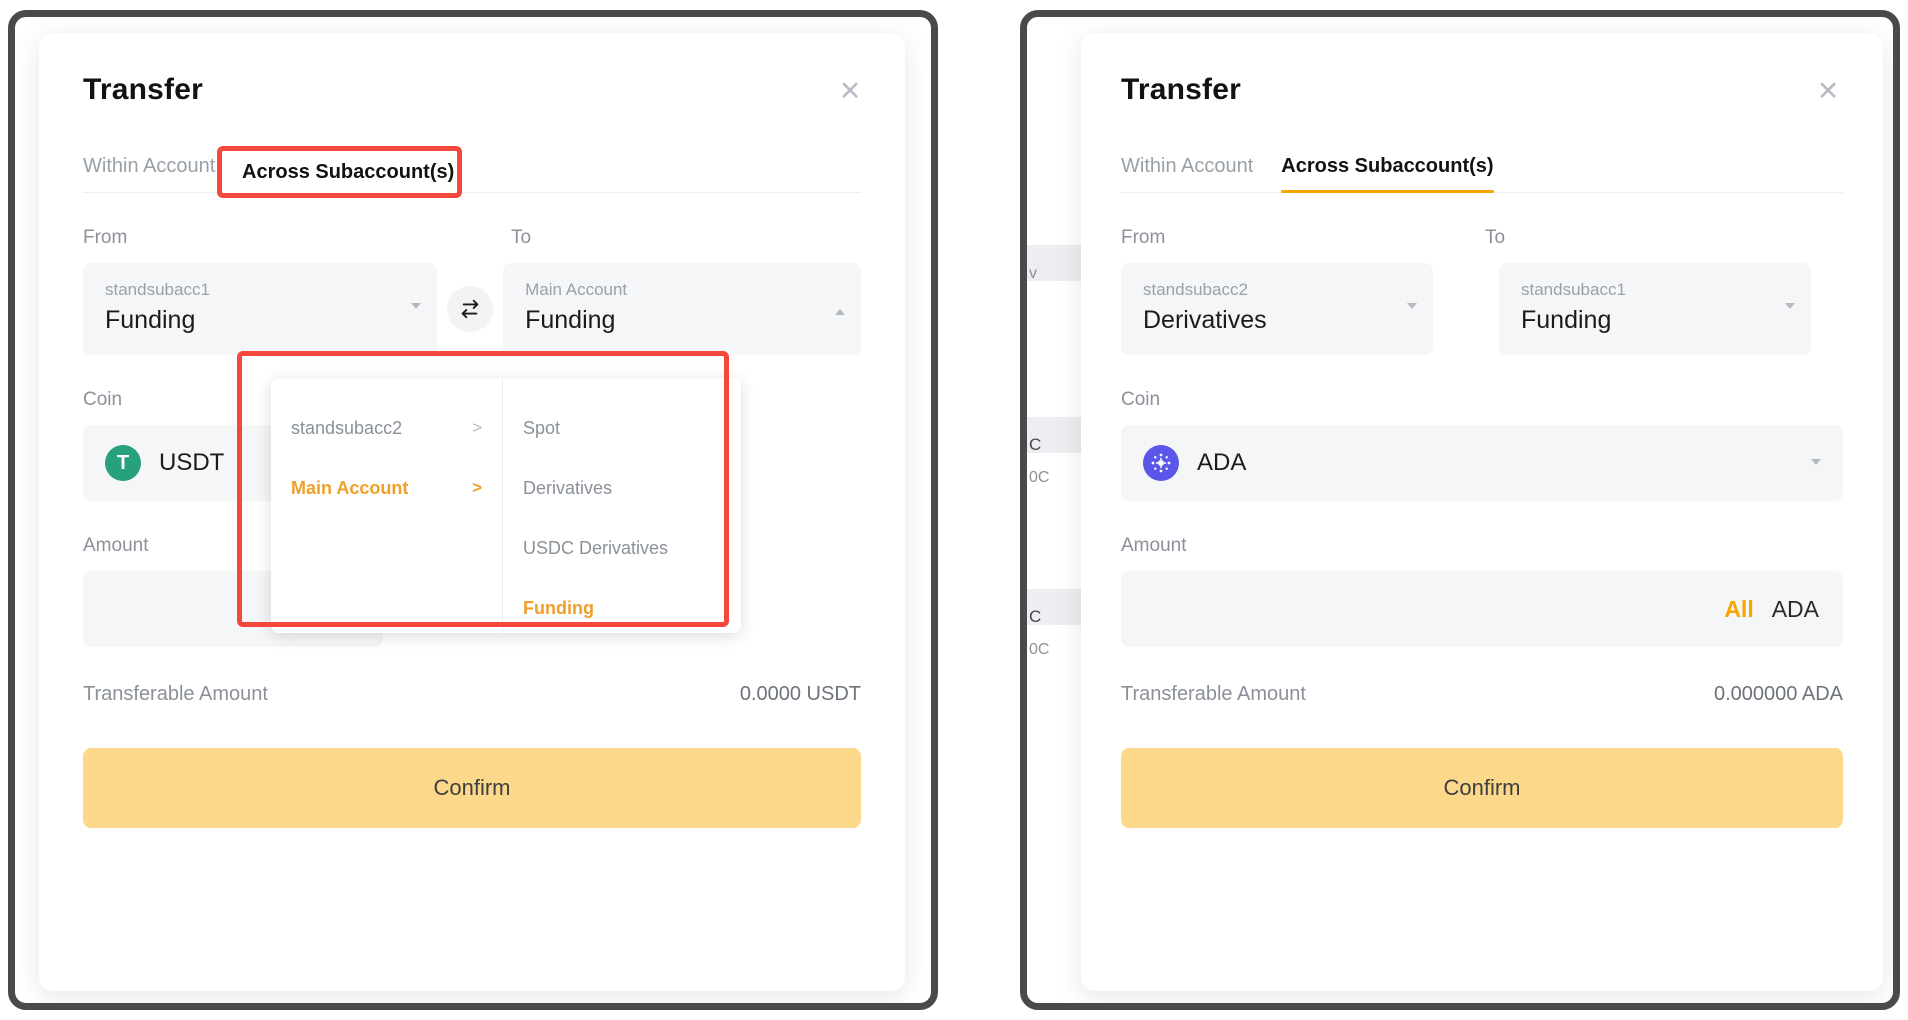 The width and height of the screenshot is (1908, 1020). Describe the element at coordinates (1778, 694) in the screenshot. I see `transferable-amount-value: 0.000000 ADA` at that location.